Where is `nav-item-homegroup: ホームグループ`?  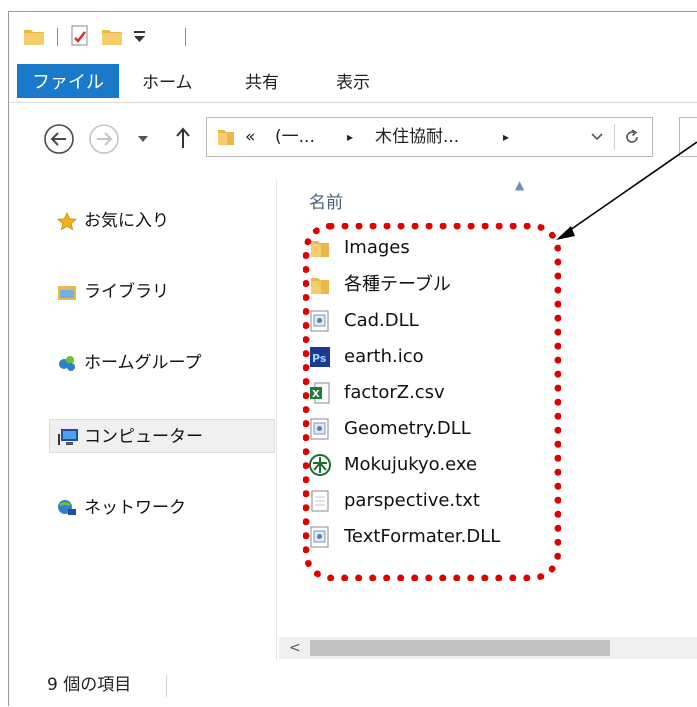 nav-item-homegroup: ホームグループ is located at coordinates (141, 363).